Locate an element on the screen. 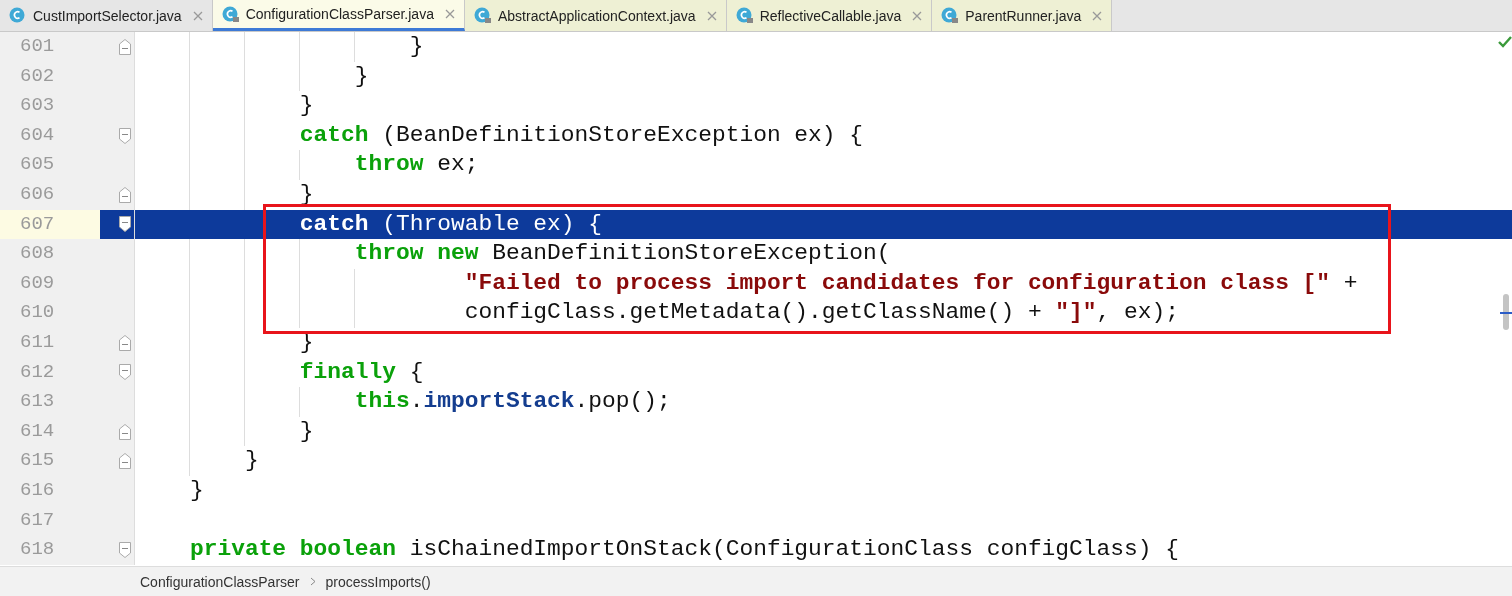  line-number: 617 is located at coordinates (37, 520).